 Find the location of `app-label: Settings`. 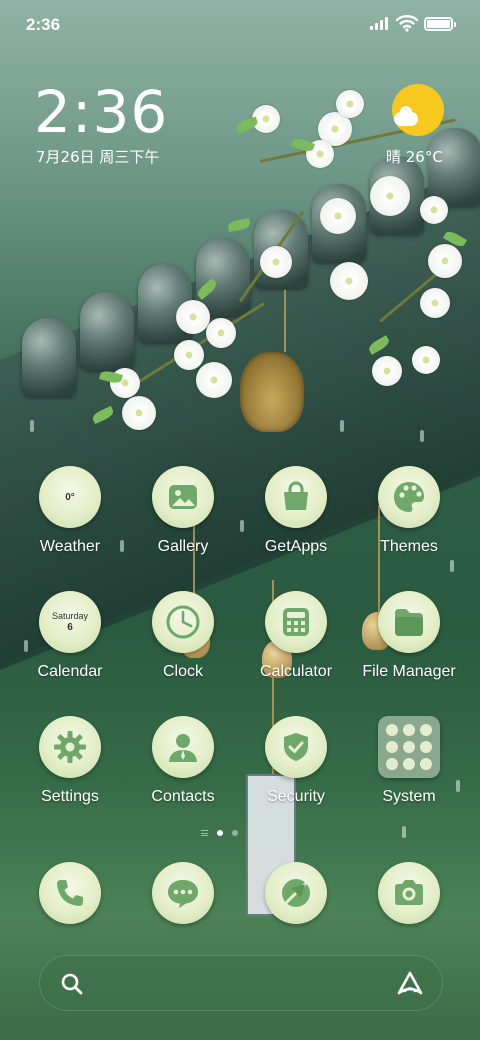

app-label: Settings is located at coordinates (70, 796).